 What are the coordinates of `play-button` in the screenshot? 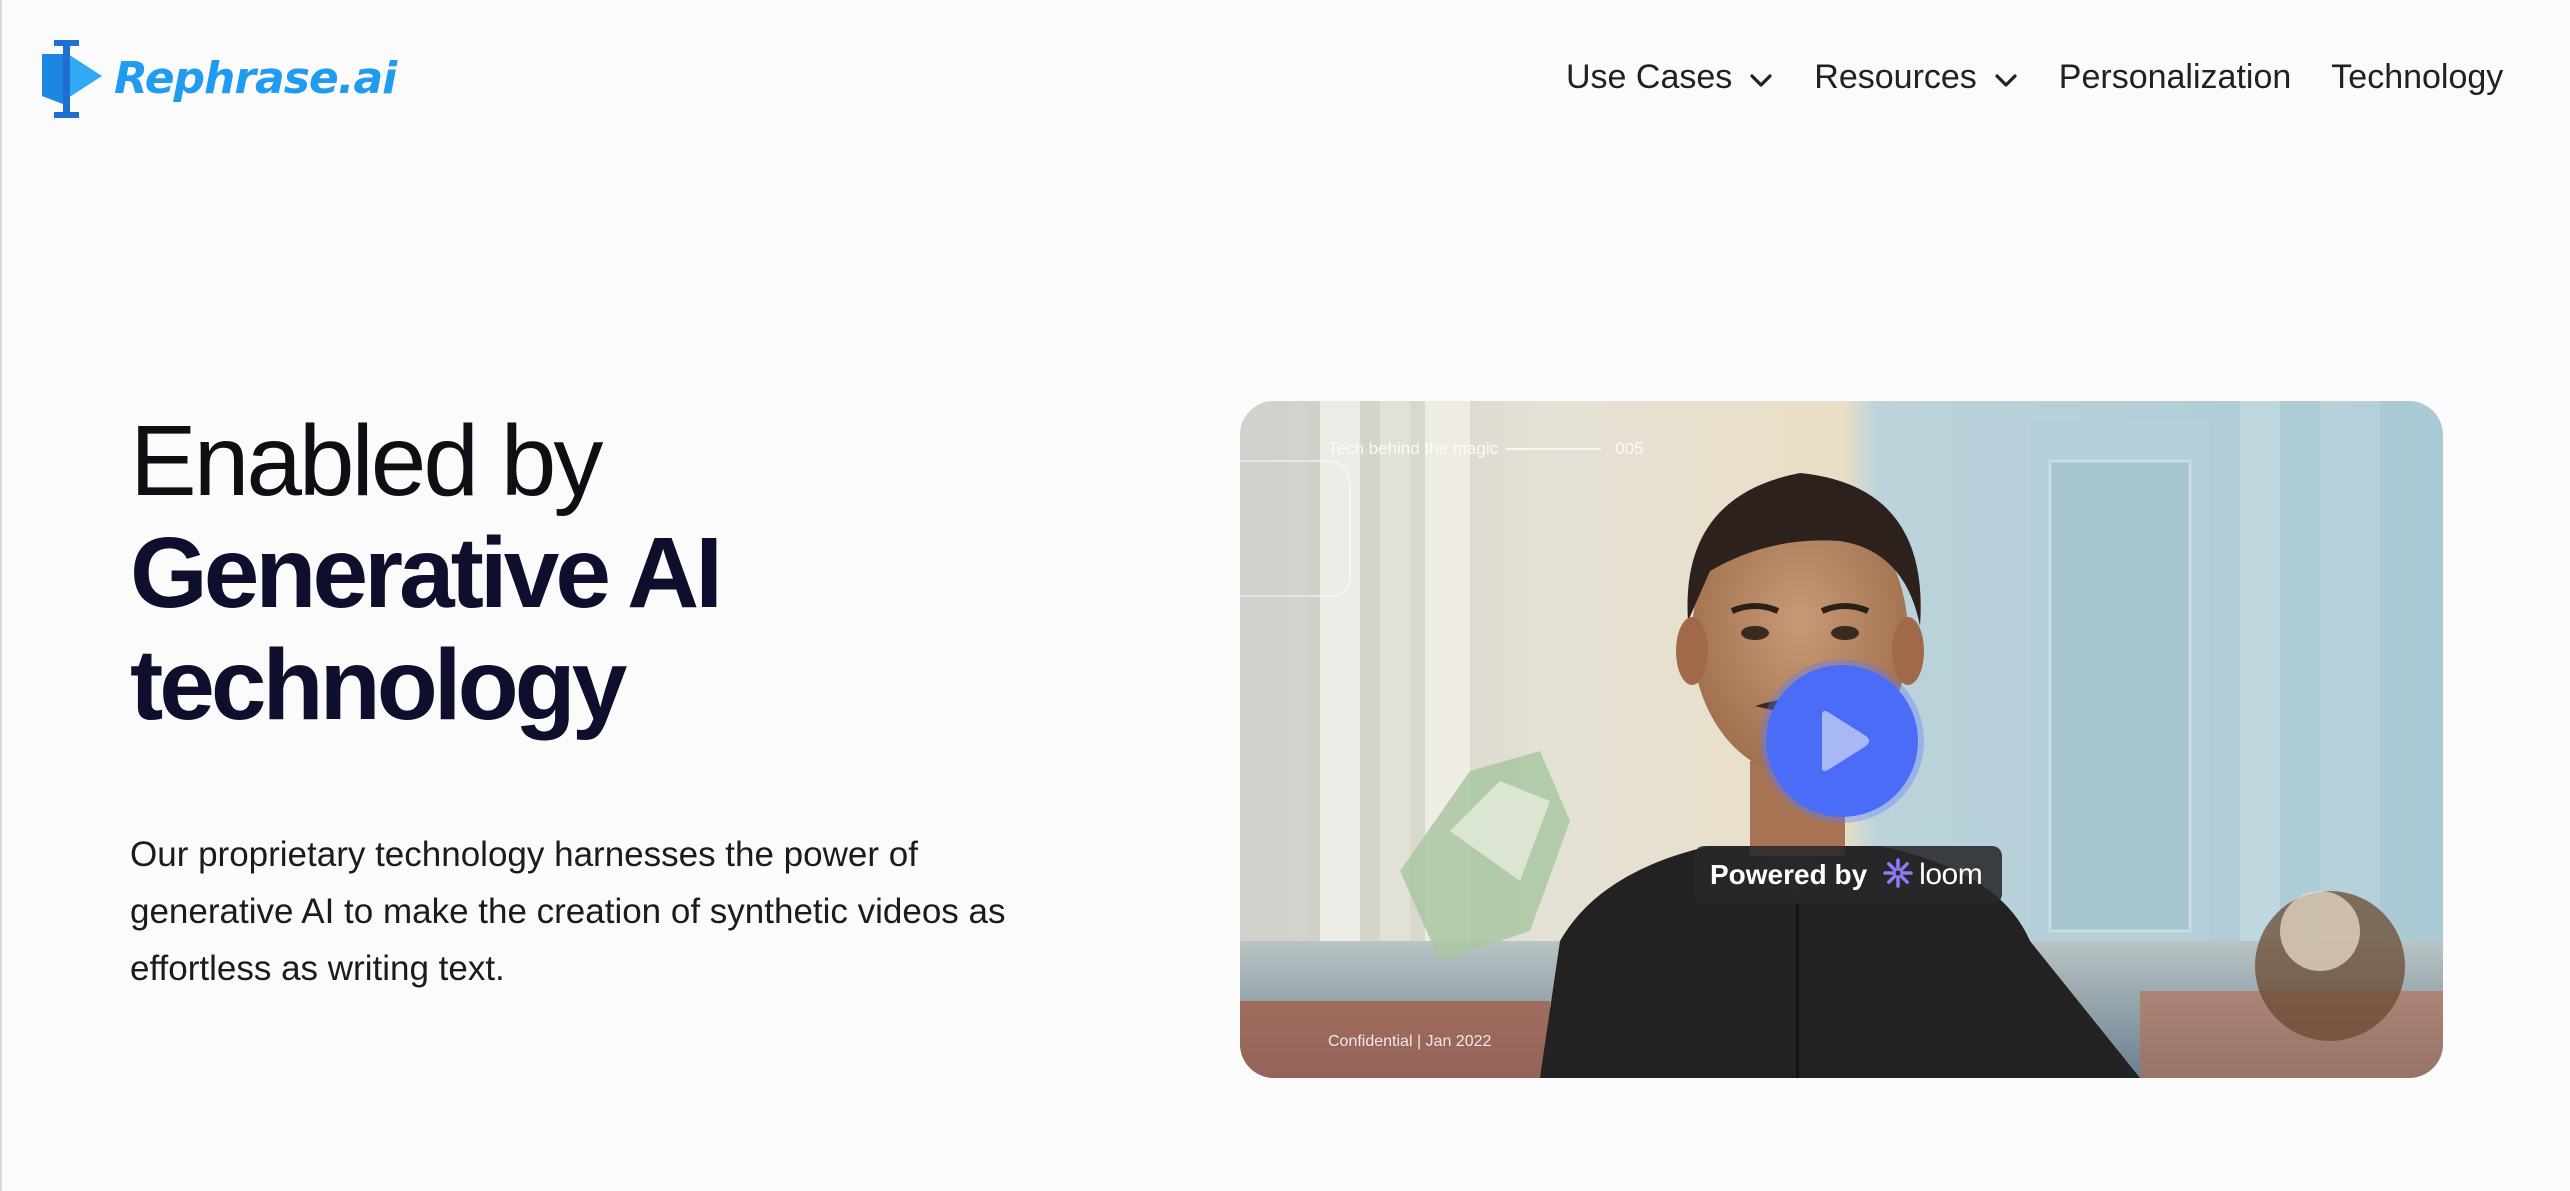 It's located at (1842, 741).